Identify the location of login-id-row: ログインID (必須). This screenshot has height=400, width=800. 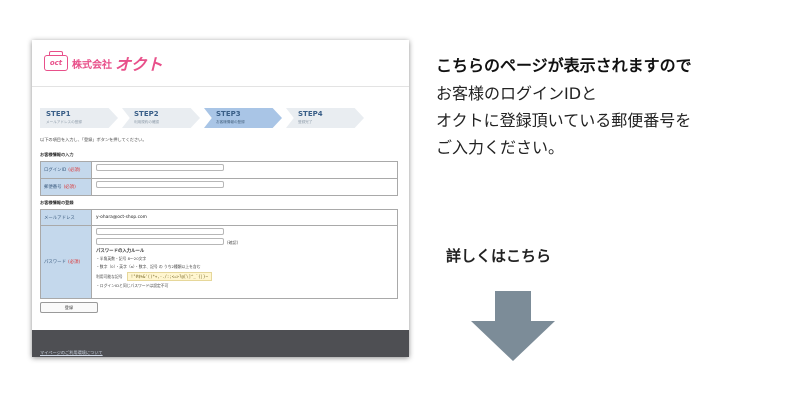
(219, 170).